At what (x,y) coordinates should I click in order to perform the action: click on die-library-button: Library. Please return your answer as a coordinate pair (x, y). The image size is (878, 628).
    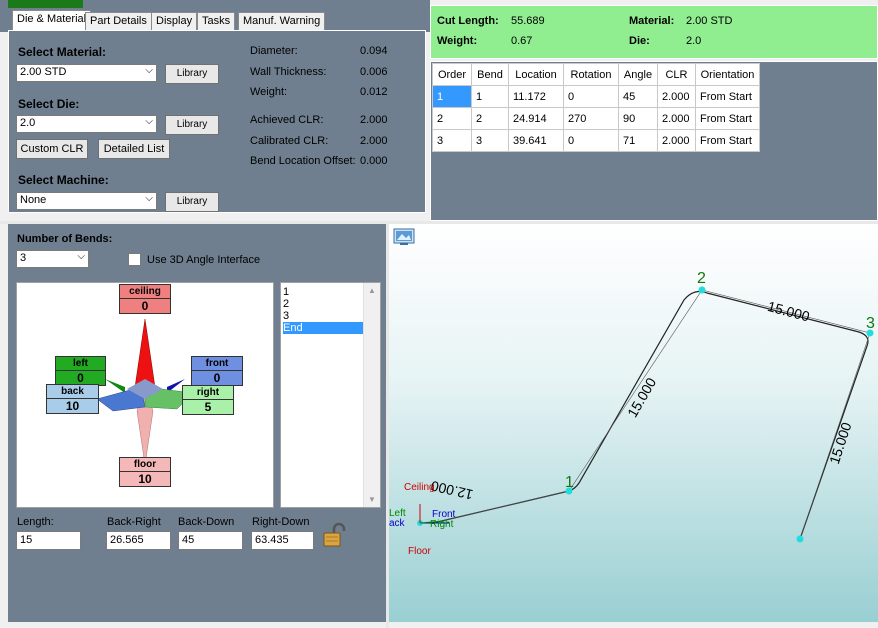
    Looking at the image, I should click on (192, 125).